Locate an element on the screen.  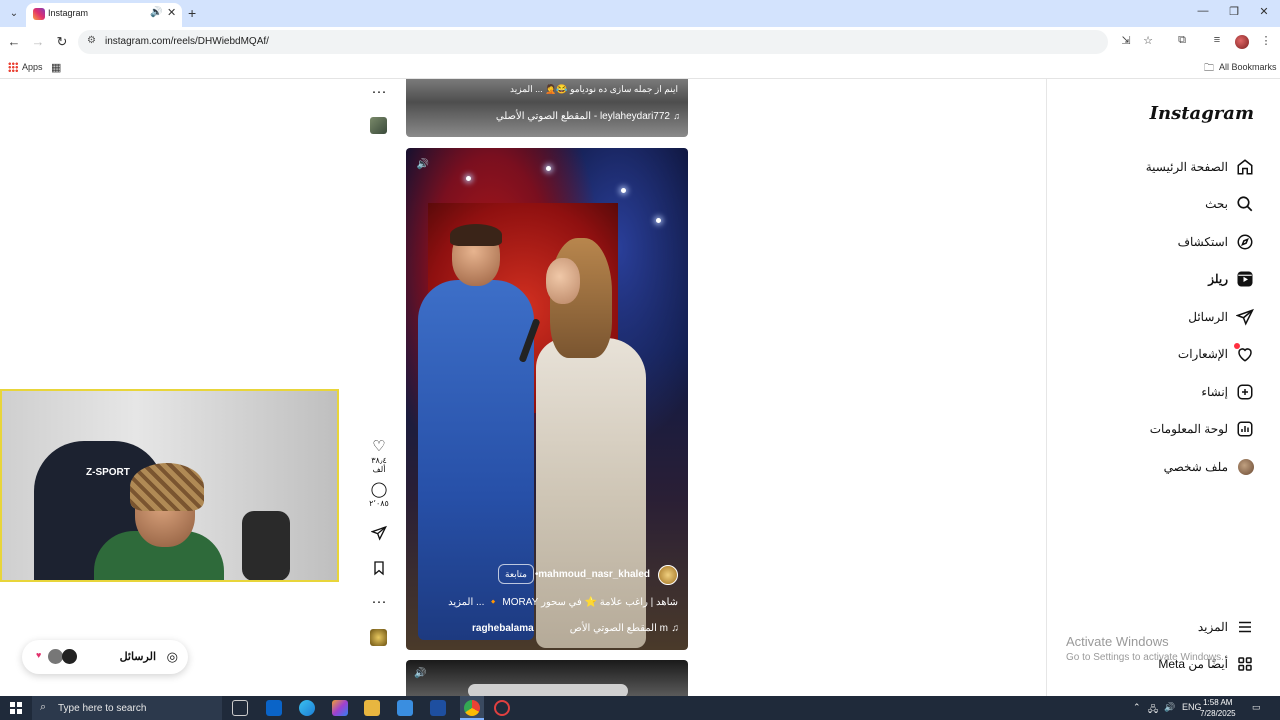
woman-figure is located at coordinates (596, 443).